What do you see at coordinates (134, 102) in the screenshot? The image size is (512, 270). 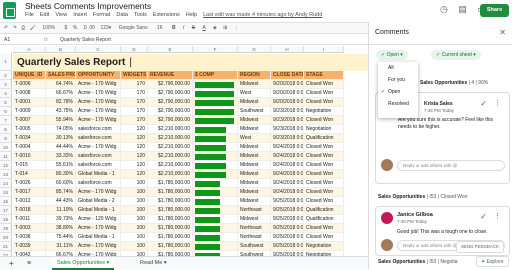 I see `data-cell: 170` at bounding box center [134, 102].